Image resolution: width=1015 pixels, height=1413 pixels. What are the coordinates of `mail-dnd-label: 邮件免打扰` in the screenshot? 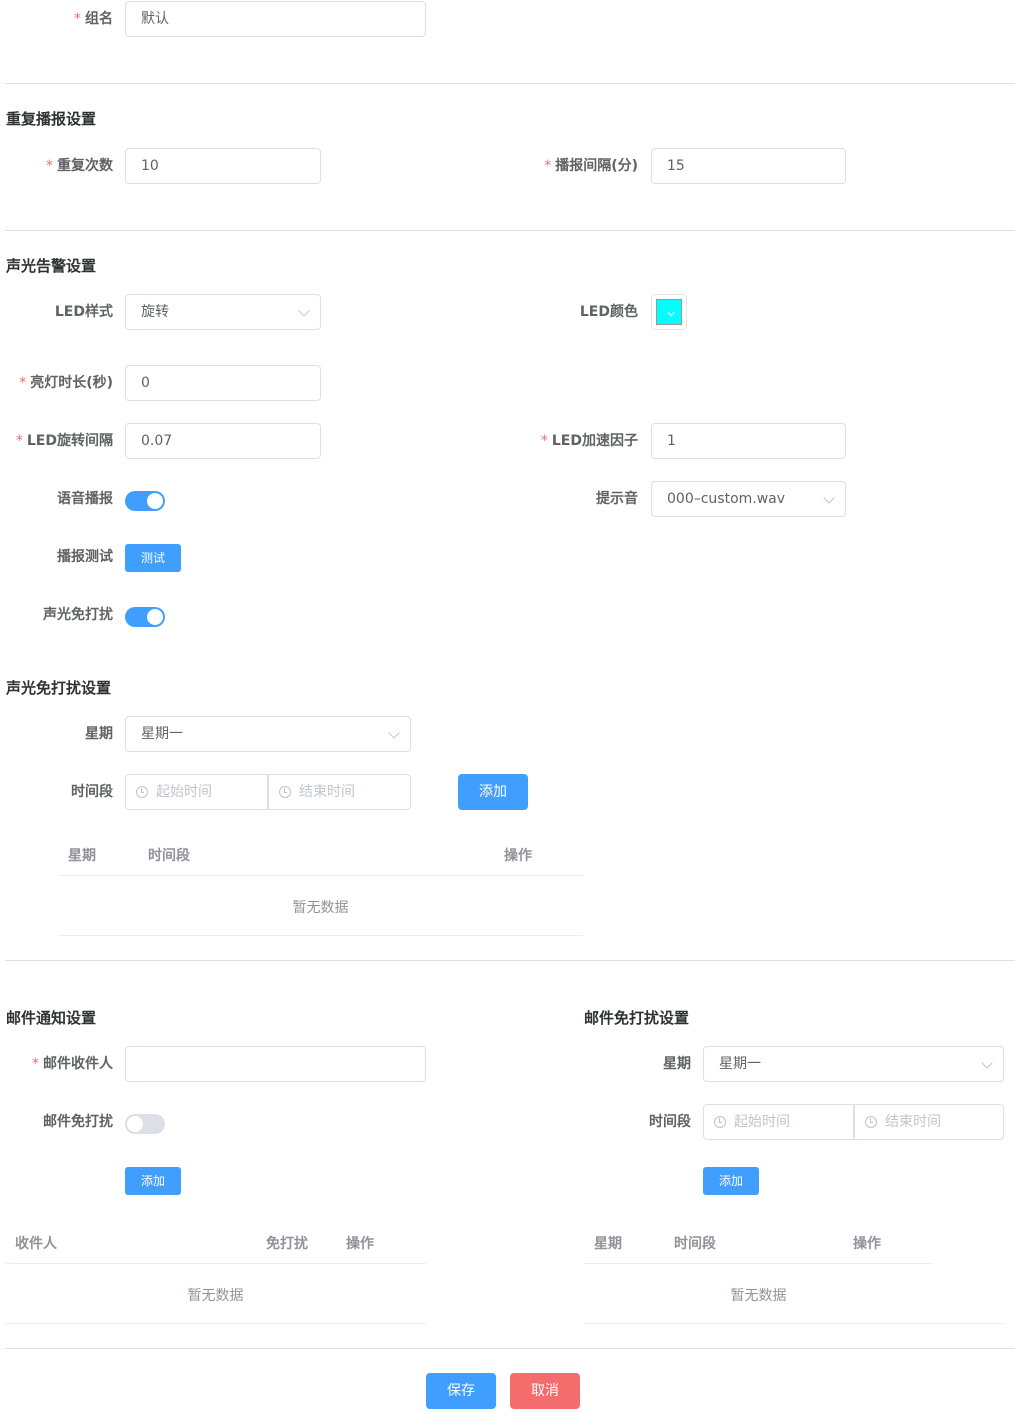 It's located at (78, 1122).